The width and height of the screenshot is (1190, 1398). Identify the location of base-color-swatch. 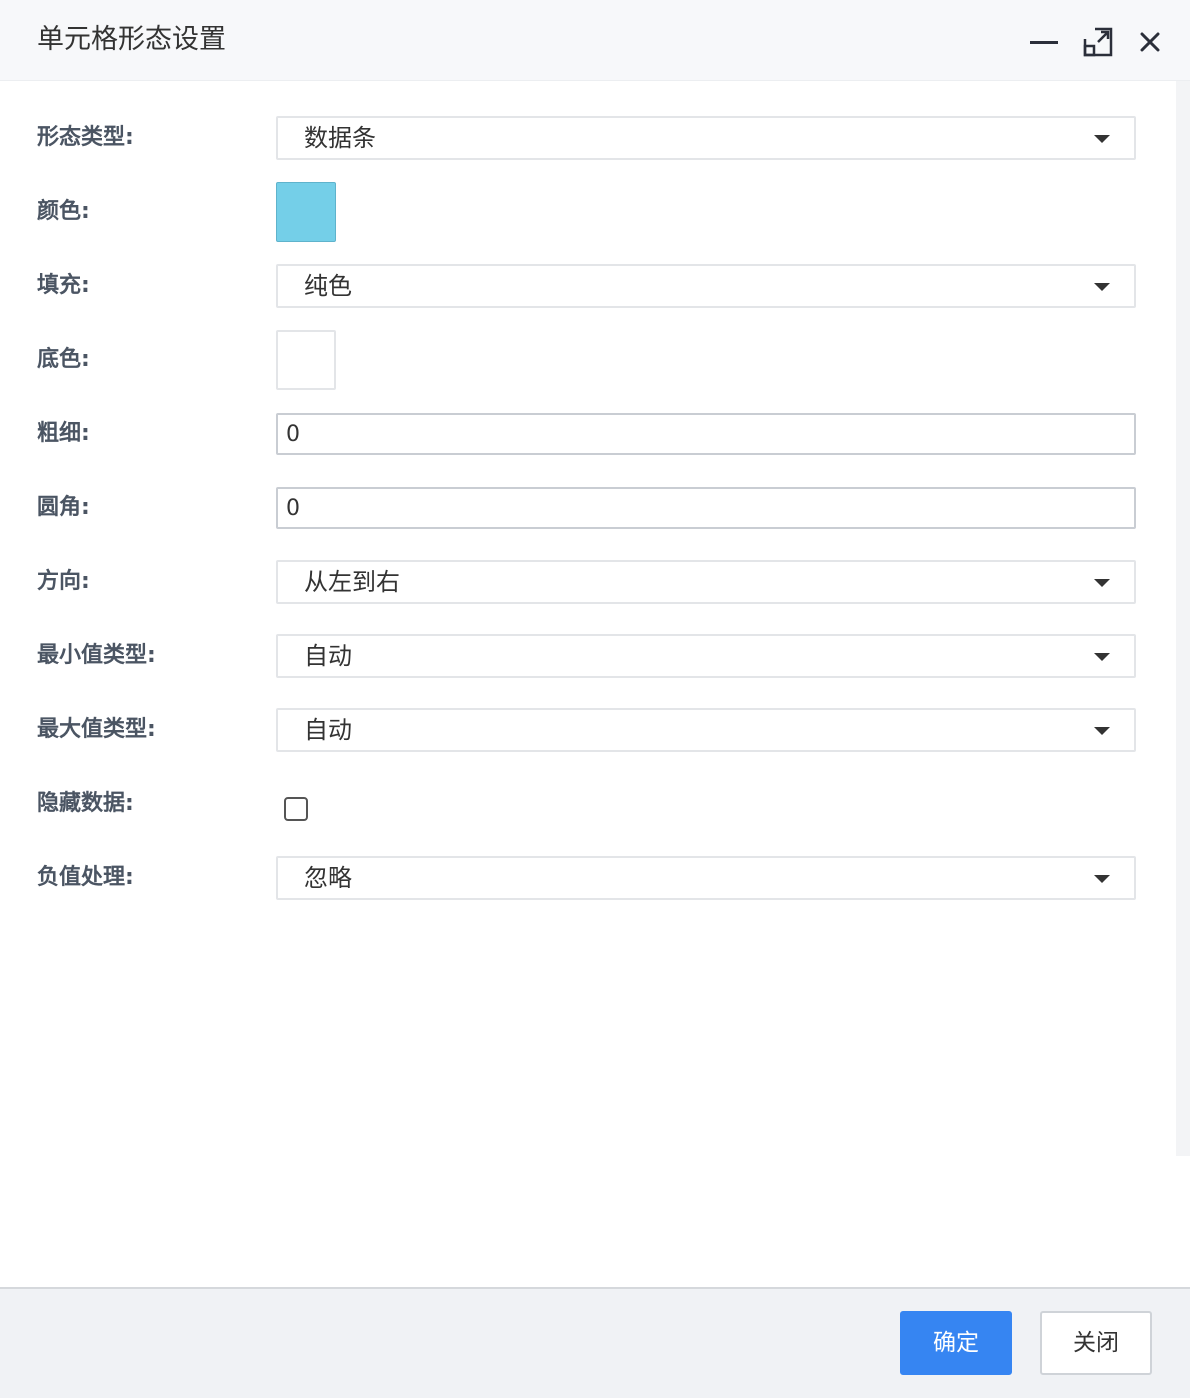
(306, 360).